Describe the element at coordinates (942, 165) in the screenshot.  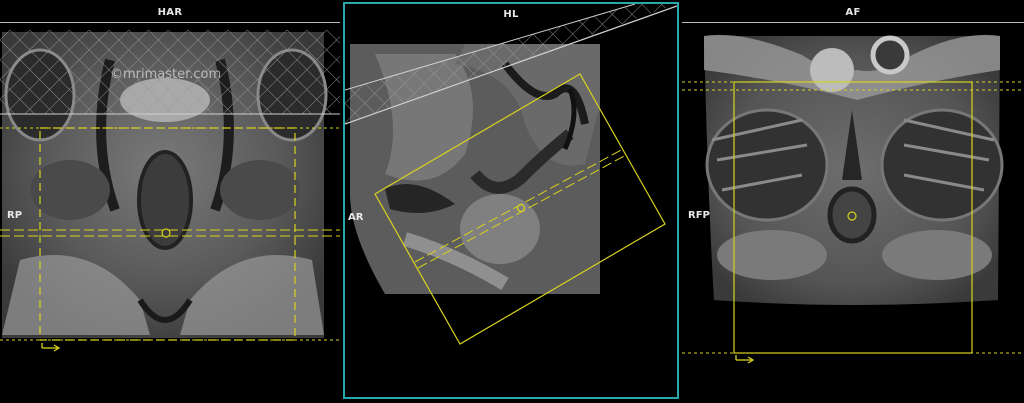
I see `right-gluteus` at that location.